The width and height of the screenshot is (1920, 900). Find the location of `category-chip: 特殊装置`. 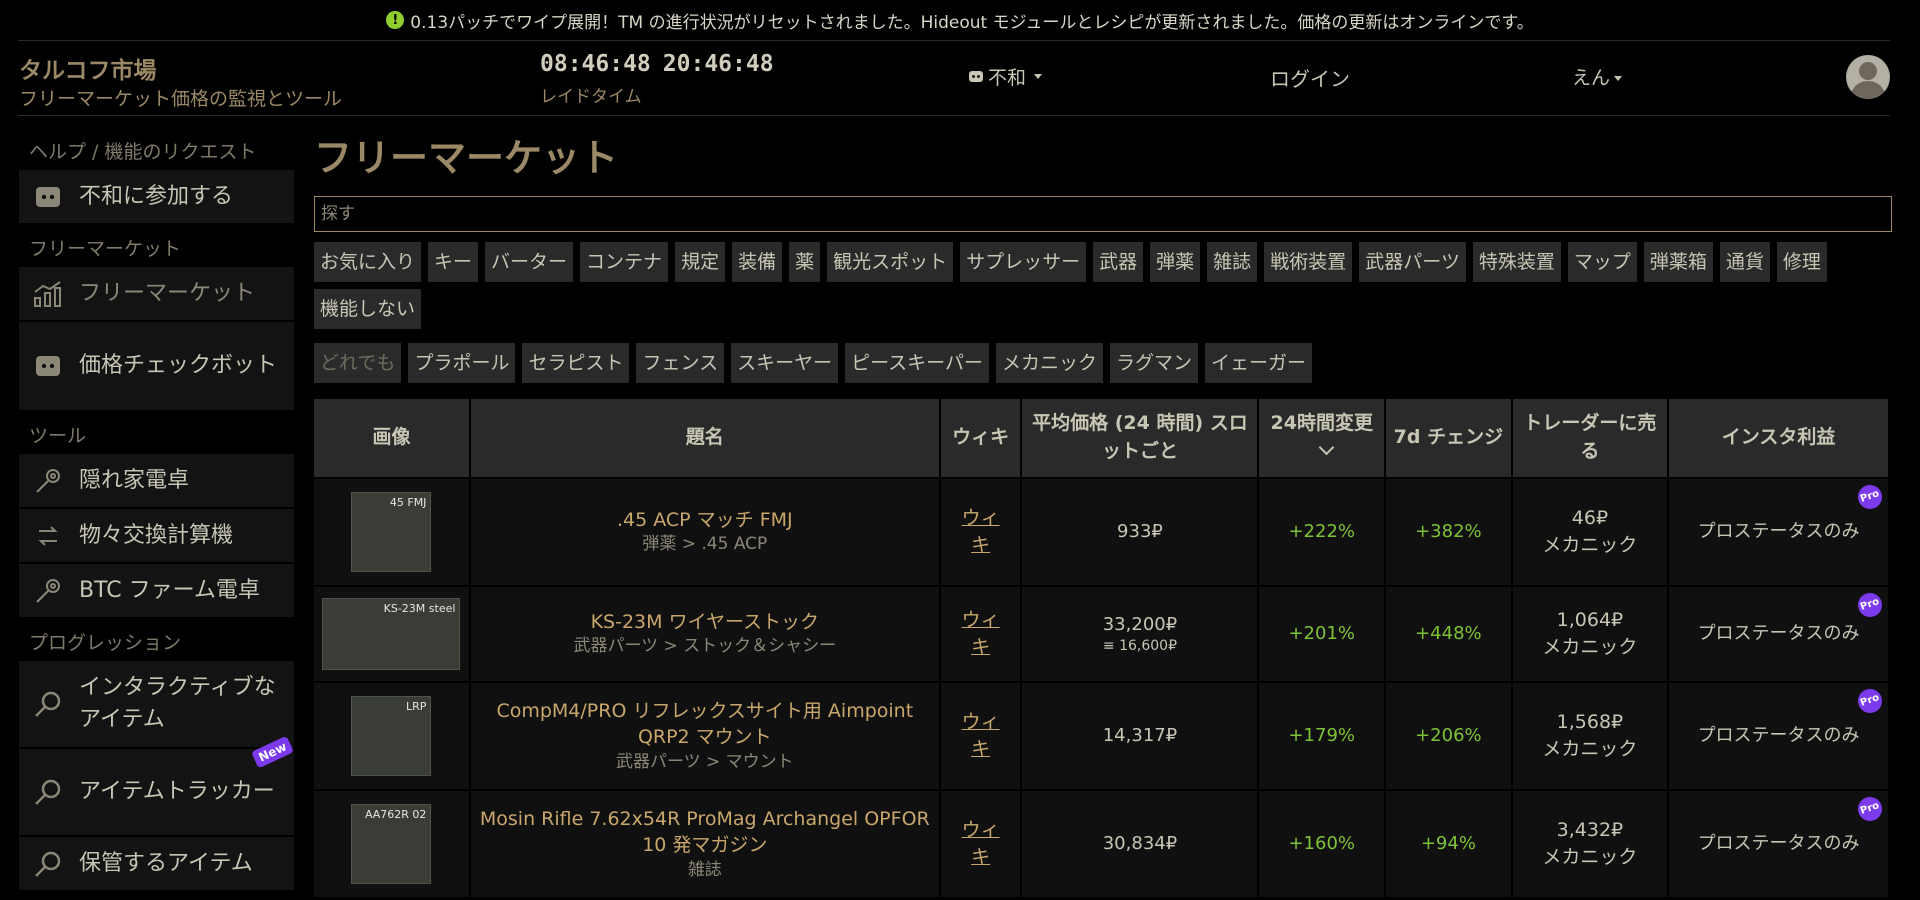

category-chip: 特殊装置 is located at coordinates (1516, 262).